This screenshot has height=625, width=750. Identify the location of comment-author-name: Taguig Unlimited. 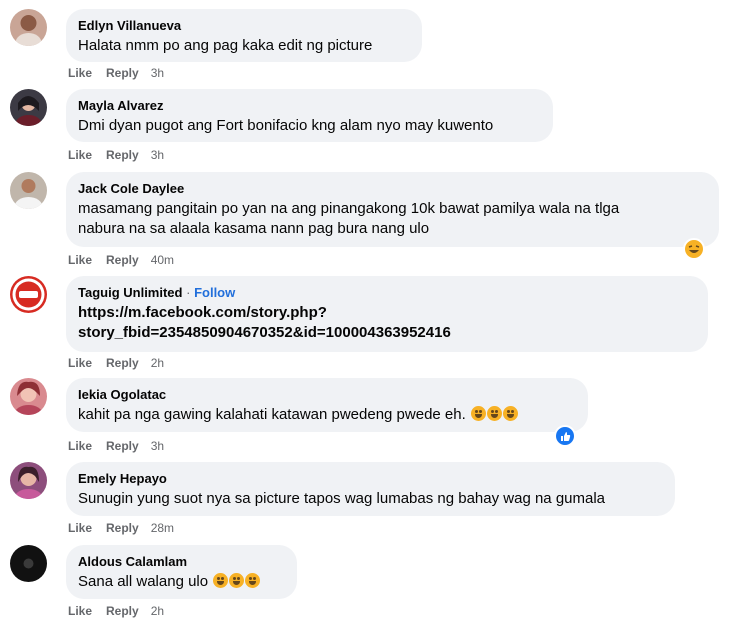
(130, 292).